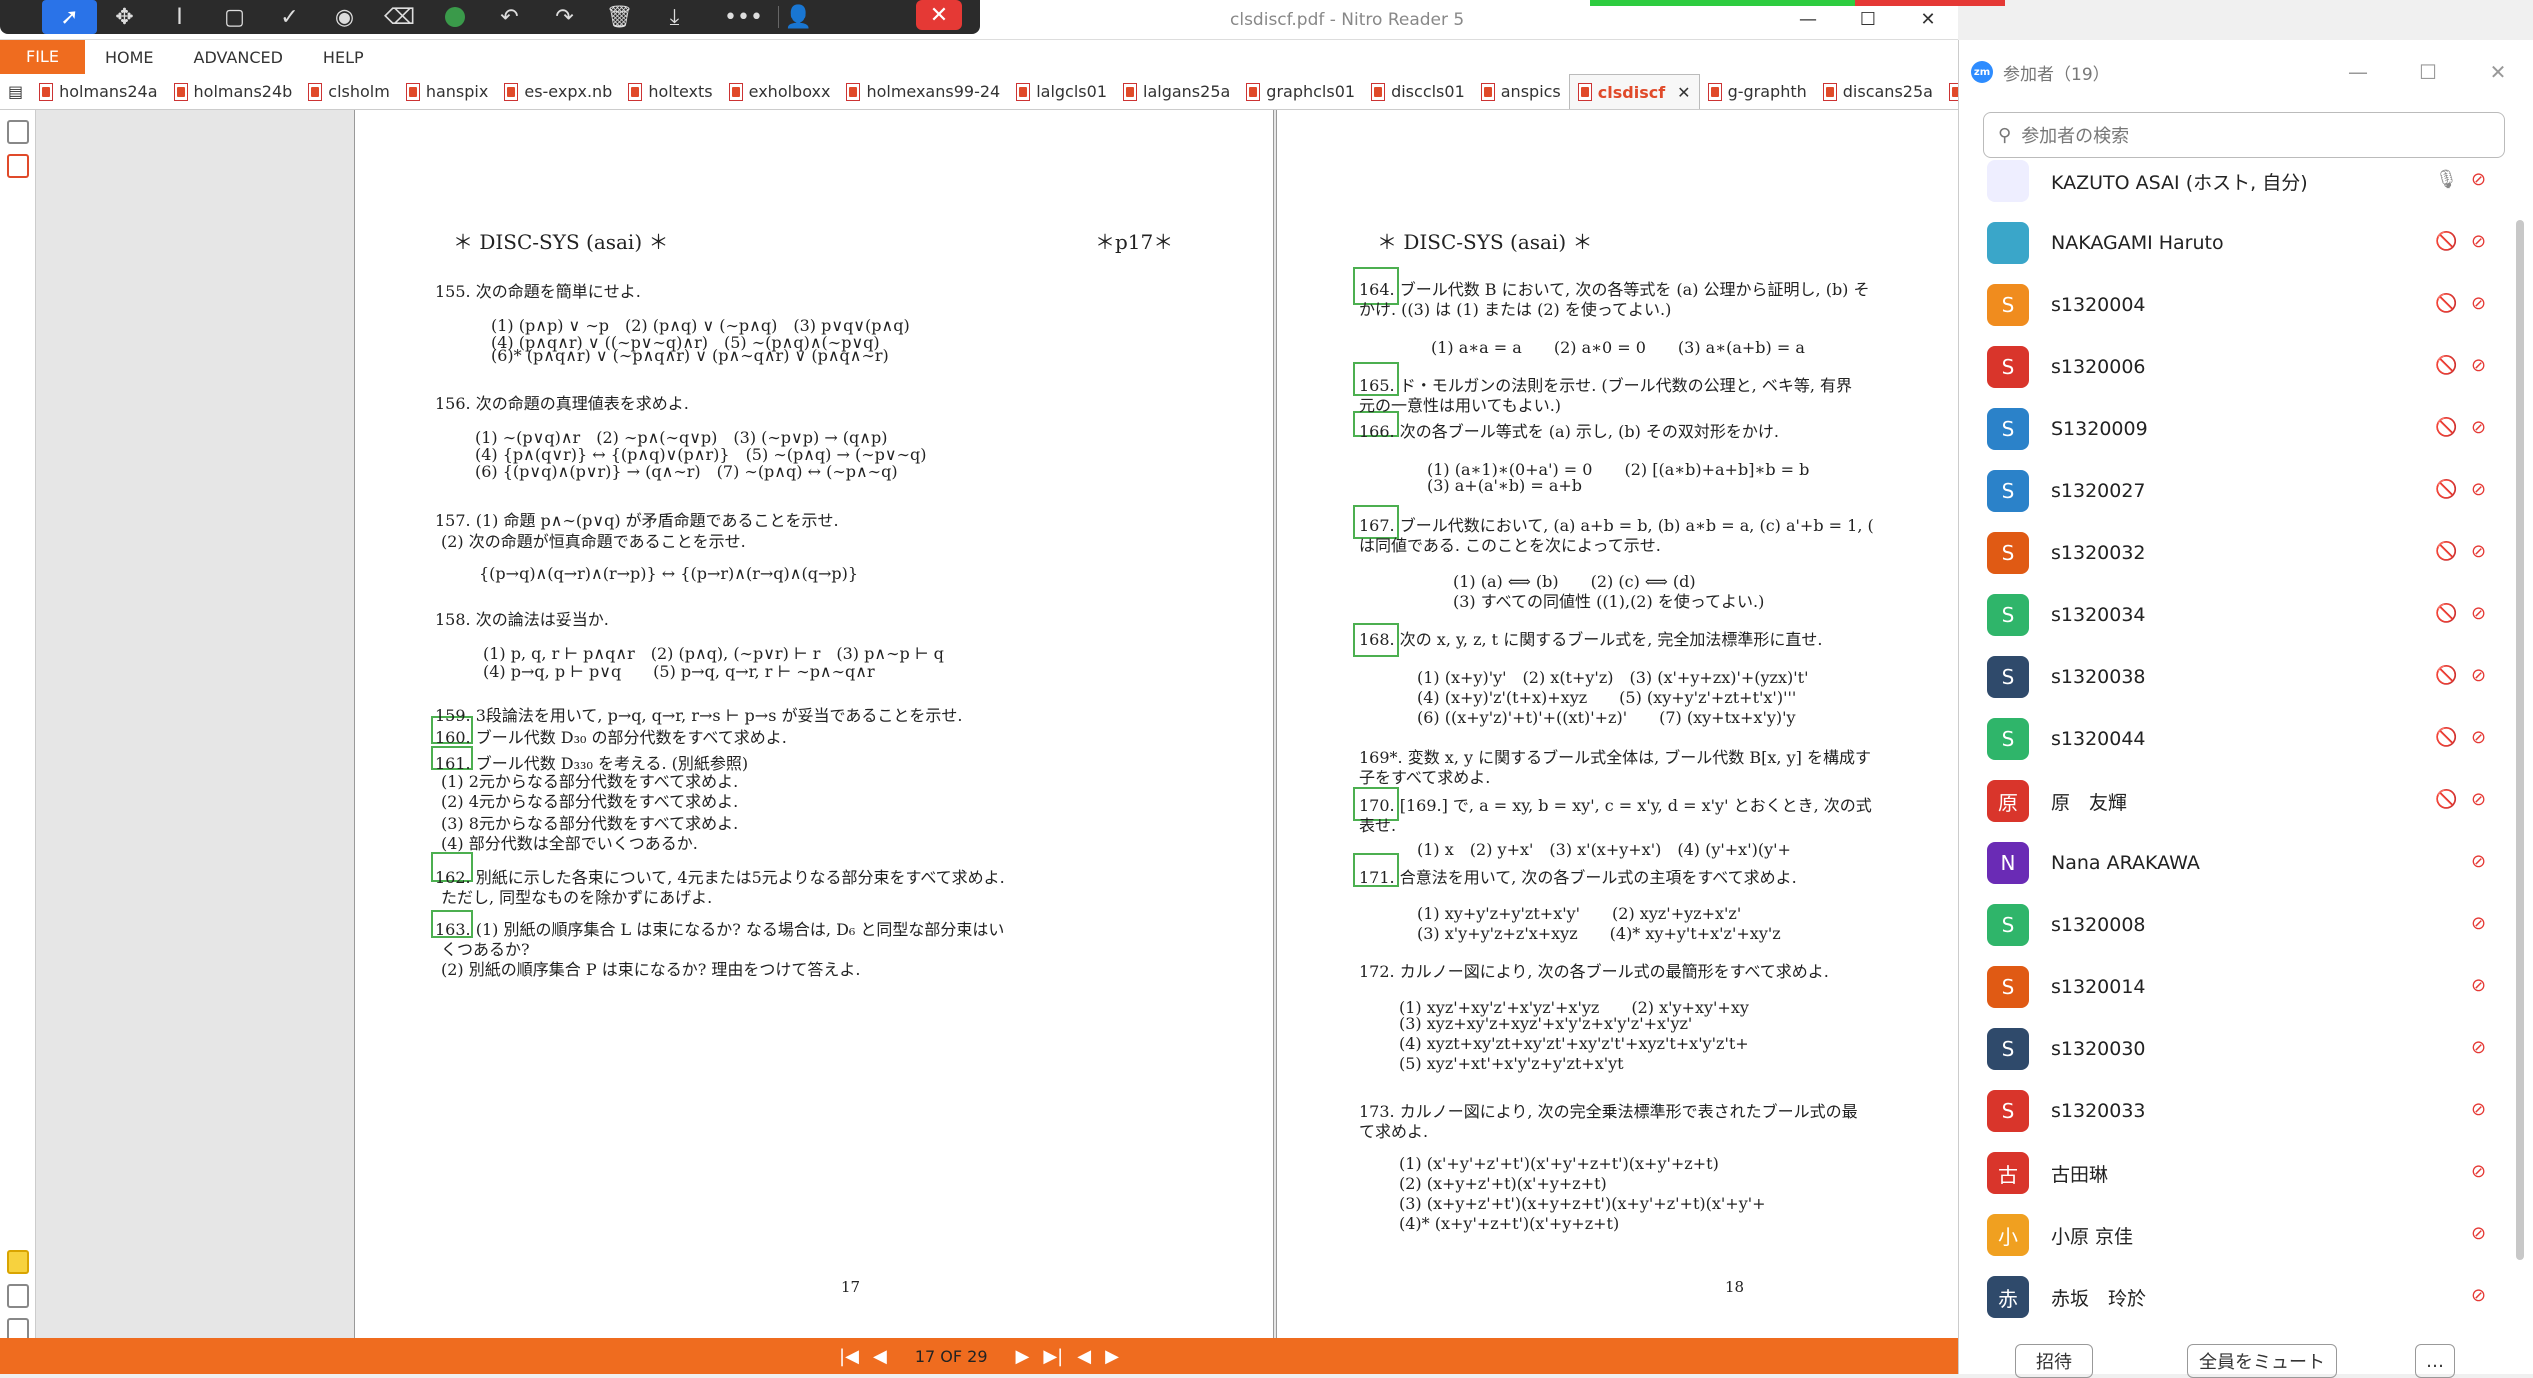 This screenshot has width=2533, height=1378. What do you see at coordinates (2231, 863) in the screenshot?
I see `participant-row: N Nana ARAKAWA ⊘` at bounding box center [2231, 863].